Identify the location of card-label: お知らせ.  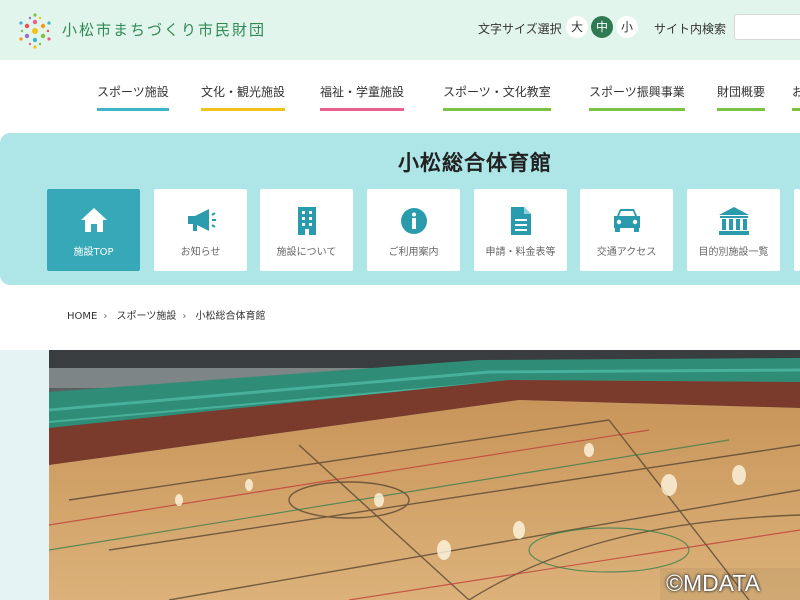
(200, 252).